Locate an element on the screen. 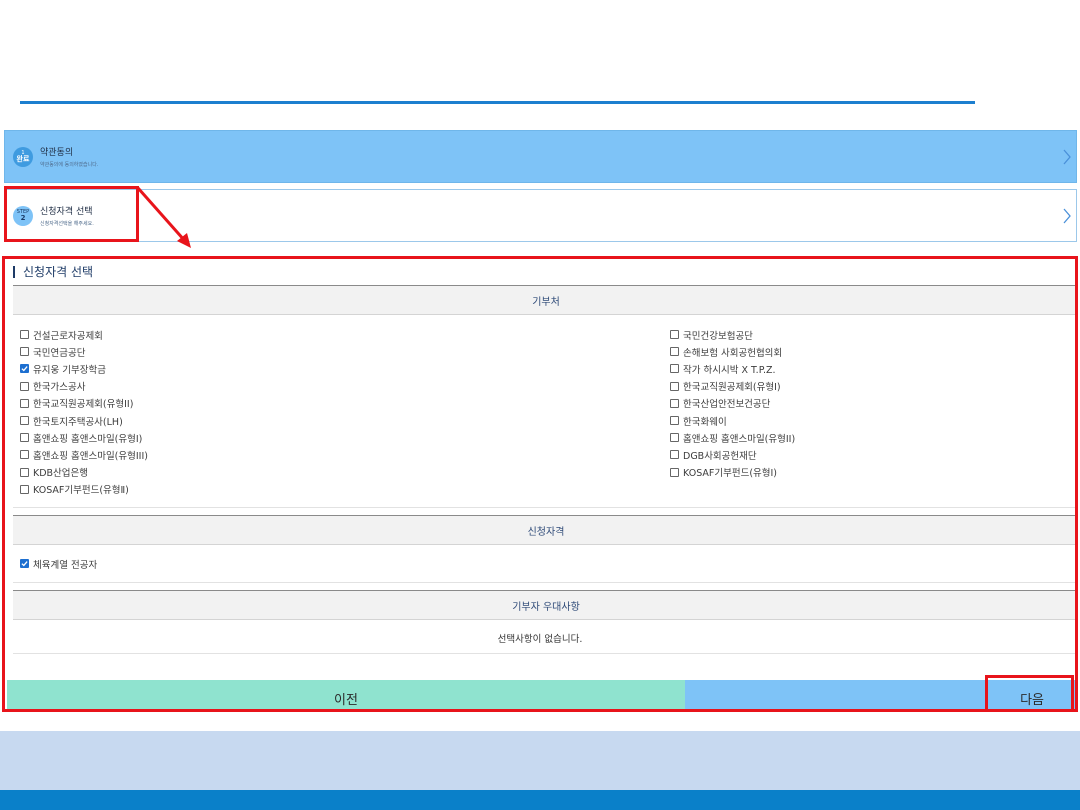 This screenshot has width=1080, height=810. donor-option: 국민연금공단 is located at coordinates (84, 351).